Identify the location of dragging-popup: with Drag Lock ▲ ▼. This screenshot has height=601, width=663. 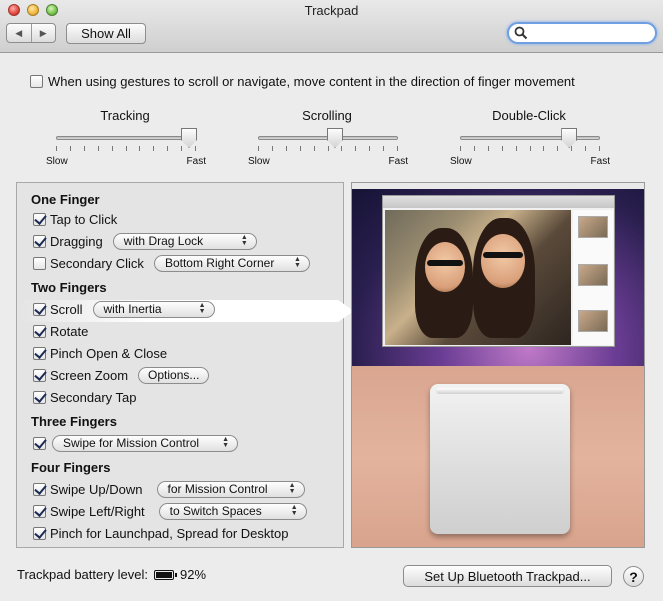
(184, 241).